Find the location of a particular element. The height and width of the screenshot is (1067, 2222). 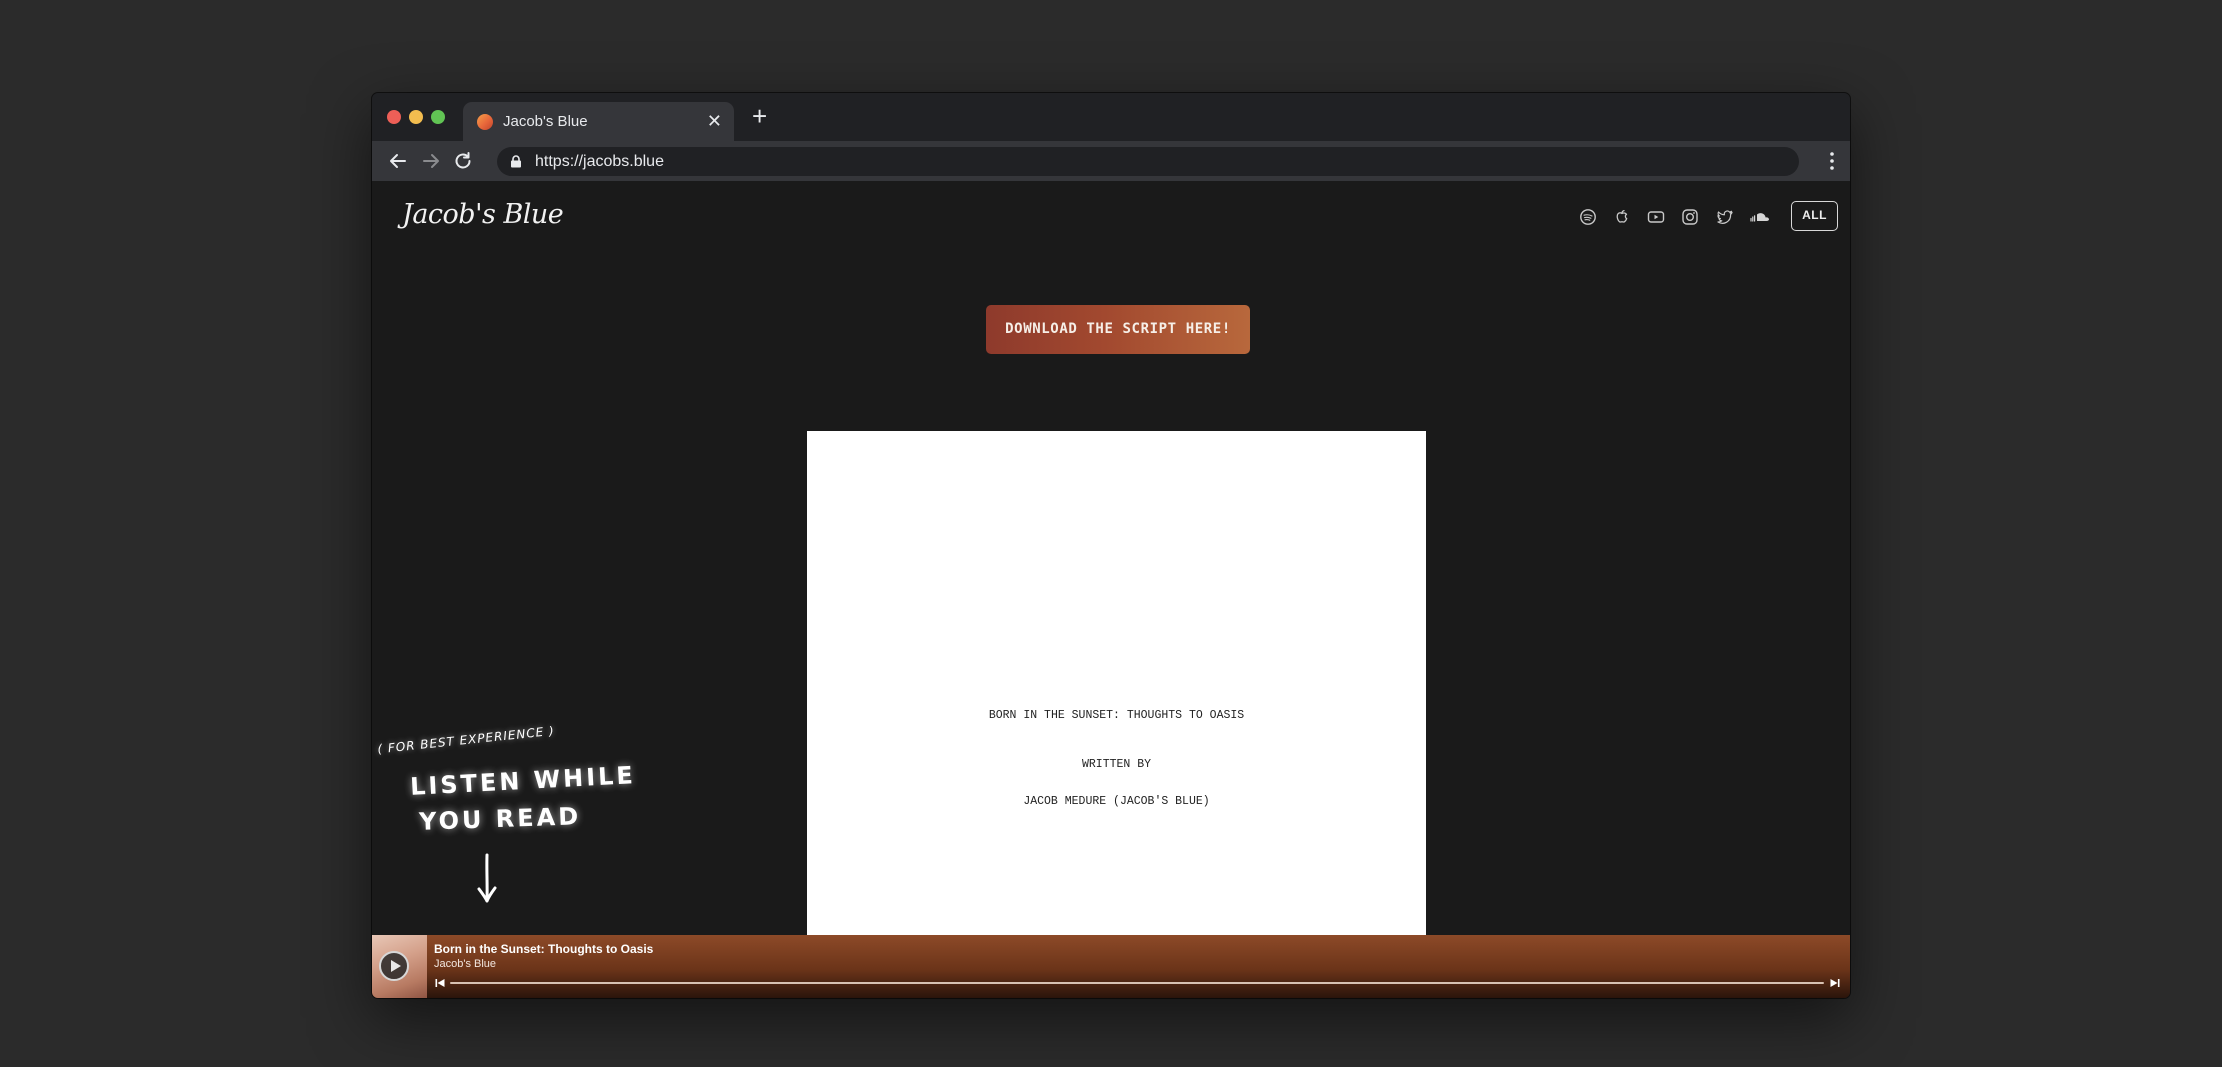

written-by-label: WRITTEN BY is located at coordinates (1116, 764).